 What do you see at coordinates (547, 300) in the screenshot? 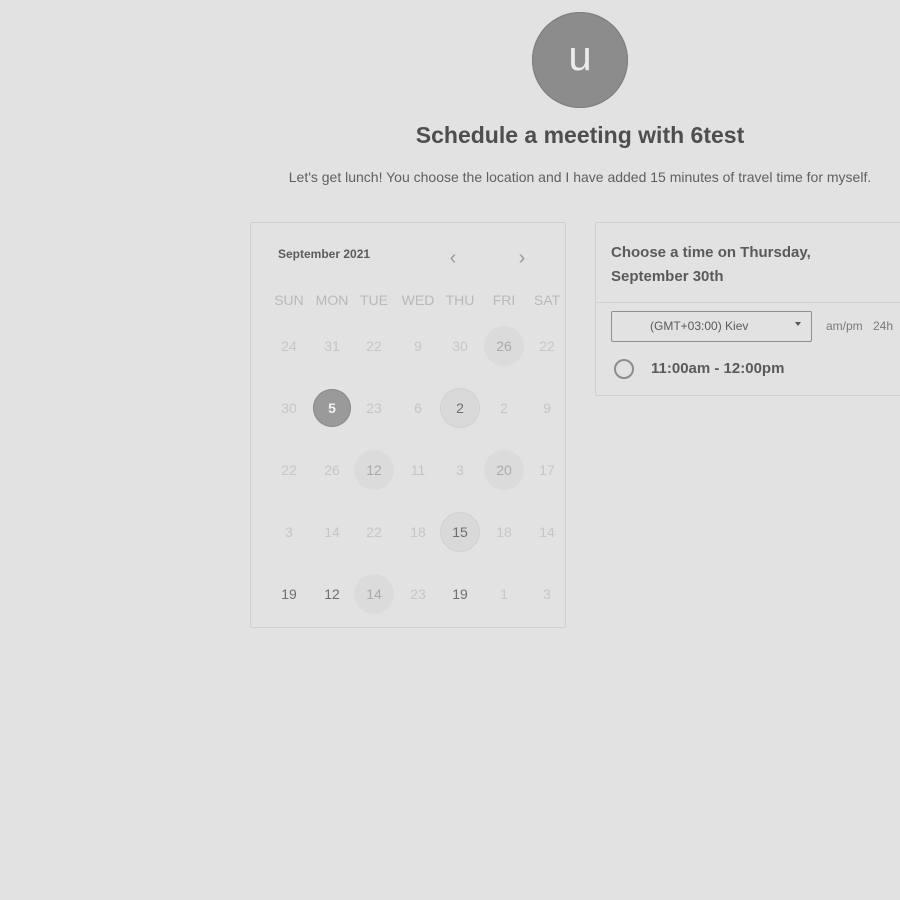
I see `weekday-header: SAT` at bounding box center [547, 300].